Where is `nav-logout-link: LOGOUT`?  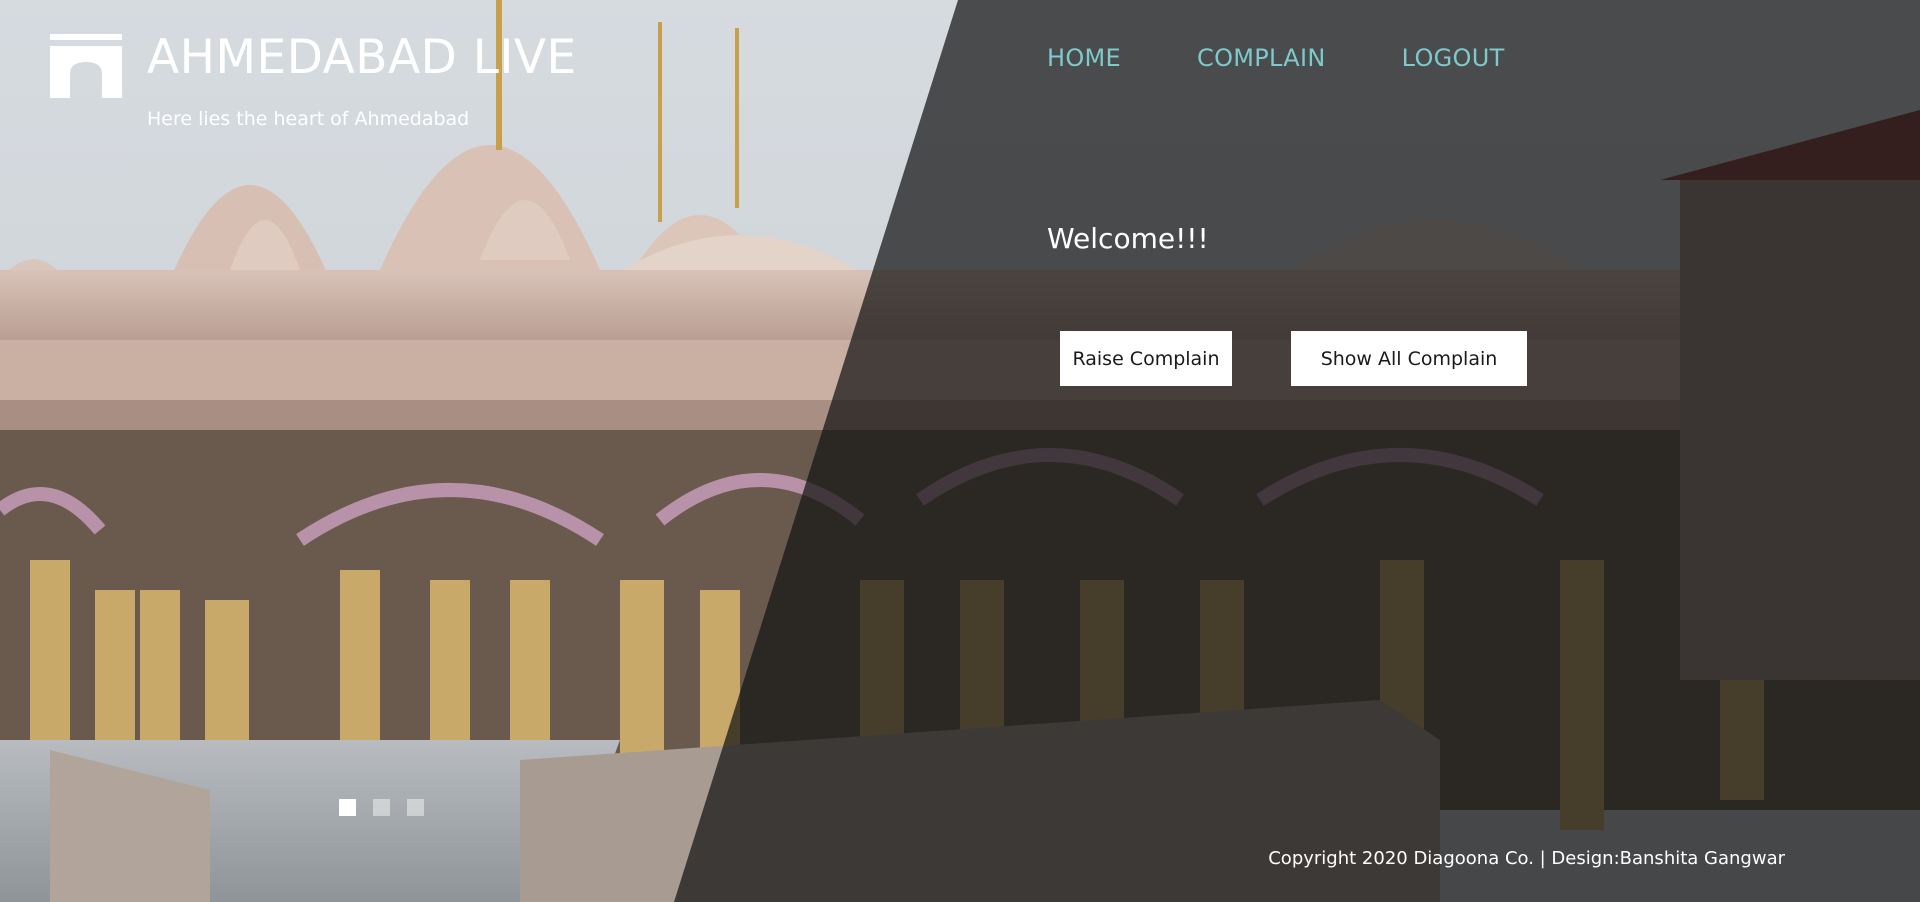 nav-logout-link: LOGOUT is located at coordinates (1453, 58).